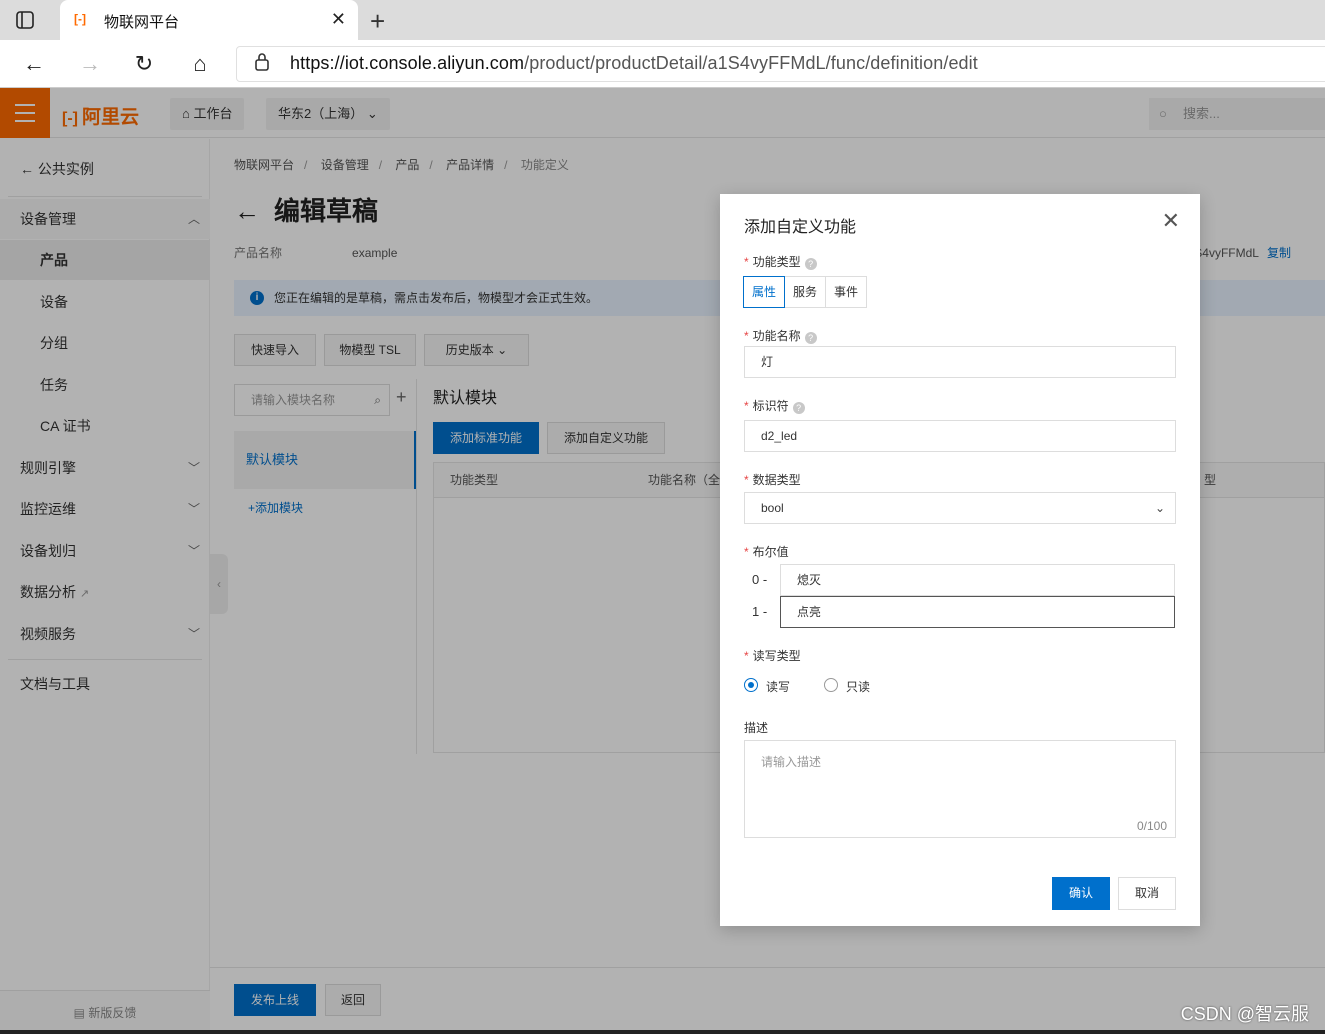 The height and width of the screenshot is (1034, 1325). What do you see at coordinates (977, 580) in the screenshot?
I see `bool-0-input: 熄灭` at bounding box center [977, 580].